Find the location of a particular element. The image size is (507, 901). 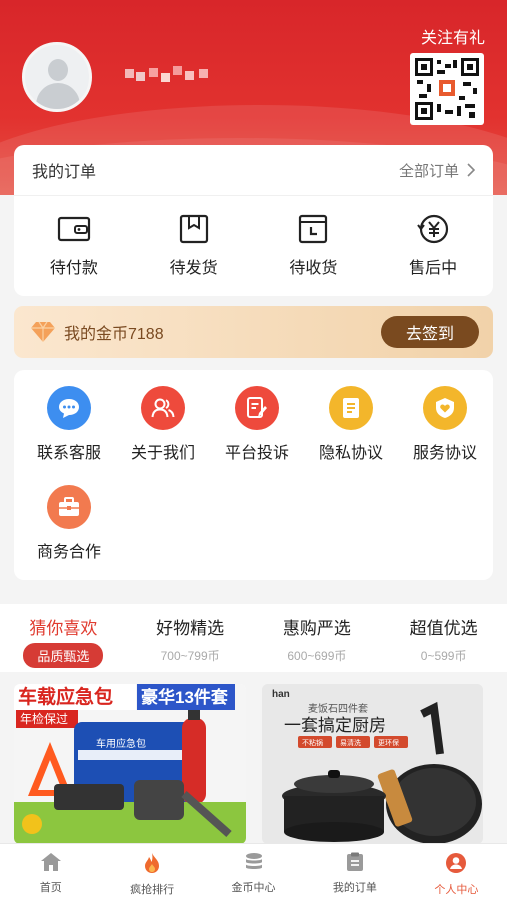

product-card-cookware-set: han 麦饭石四件套 一套搞定厨房 不粘锅 易清洗 更环保 is located at coordinates (372, 764).